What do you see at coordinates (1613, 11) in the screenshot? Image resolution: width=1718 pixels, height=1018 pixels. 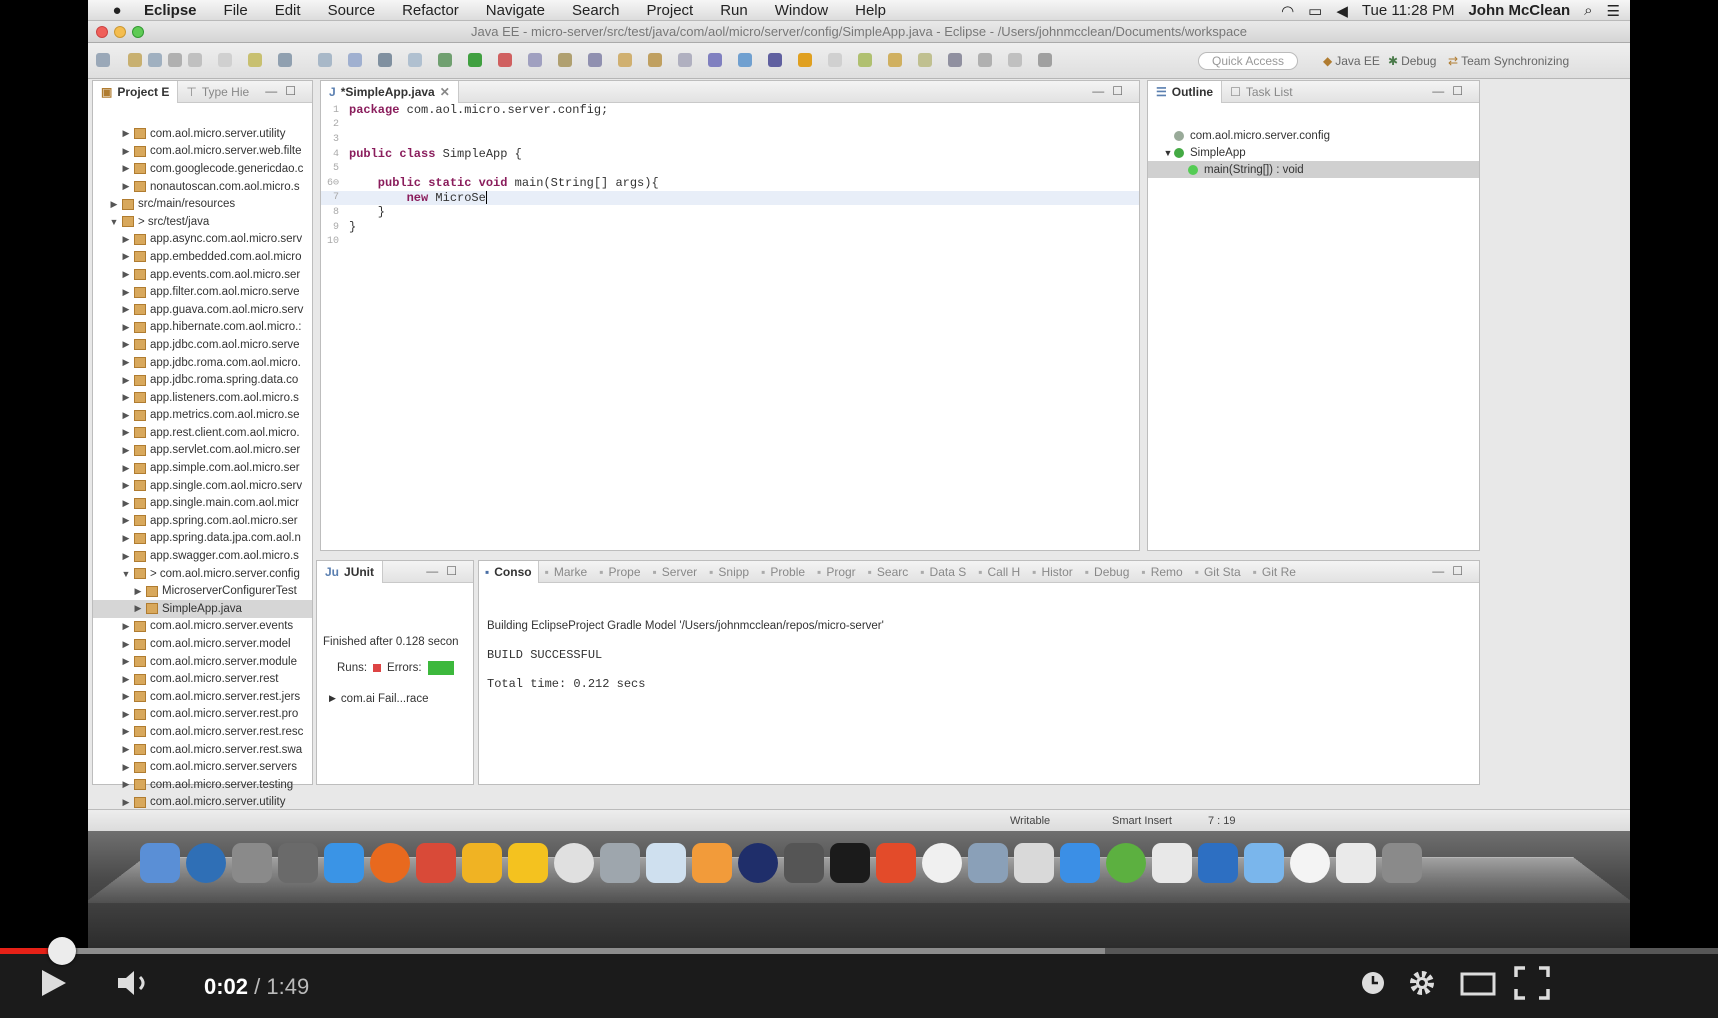 I see `notification-center-icon: ☰` at bounding box center [1613, 11].